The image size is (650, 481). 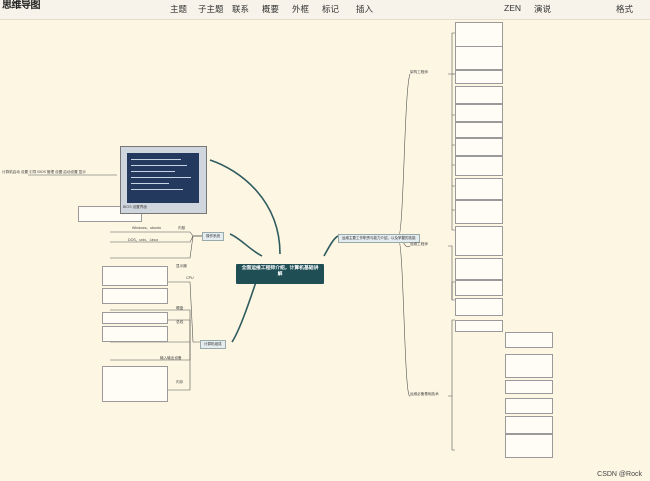 I want to click on screenshot-caption: BIOS 设置界面, so click(x=135, y=207).